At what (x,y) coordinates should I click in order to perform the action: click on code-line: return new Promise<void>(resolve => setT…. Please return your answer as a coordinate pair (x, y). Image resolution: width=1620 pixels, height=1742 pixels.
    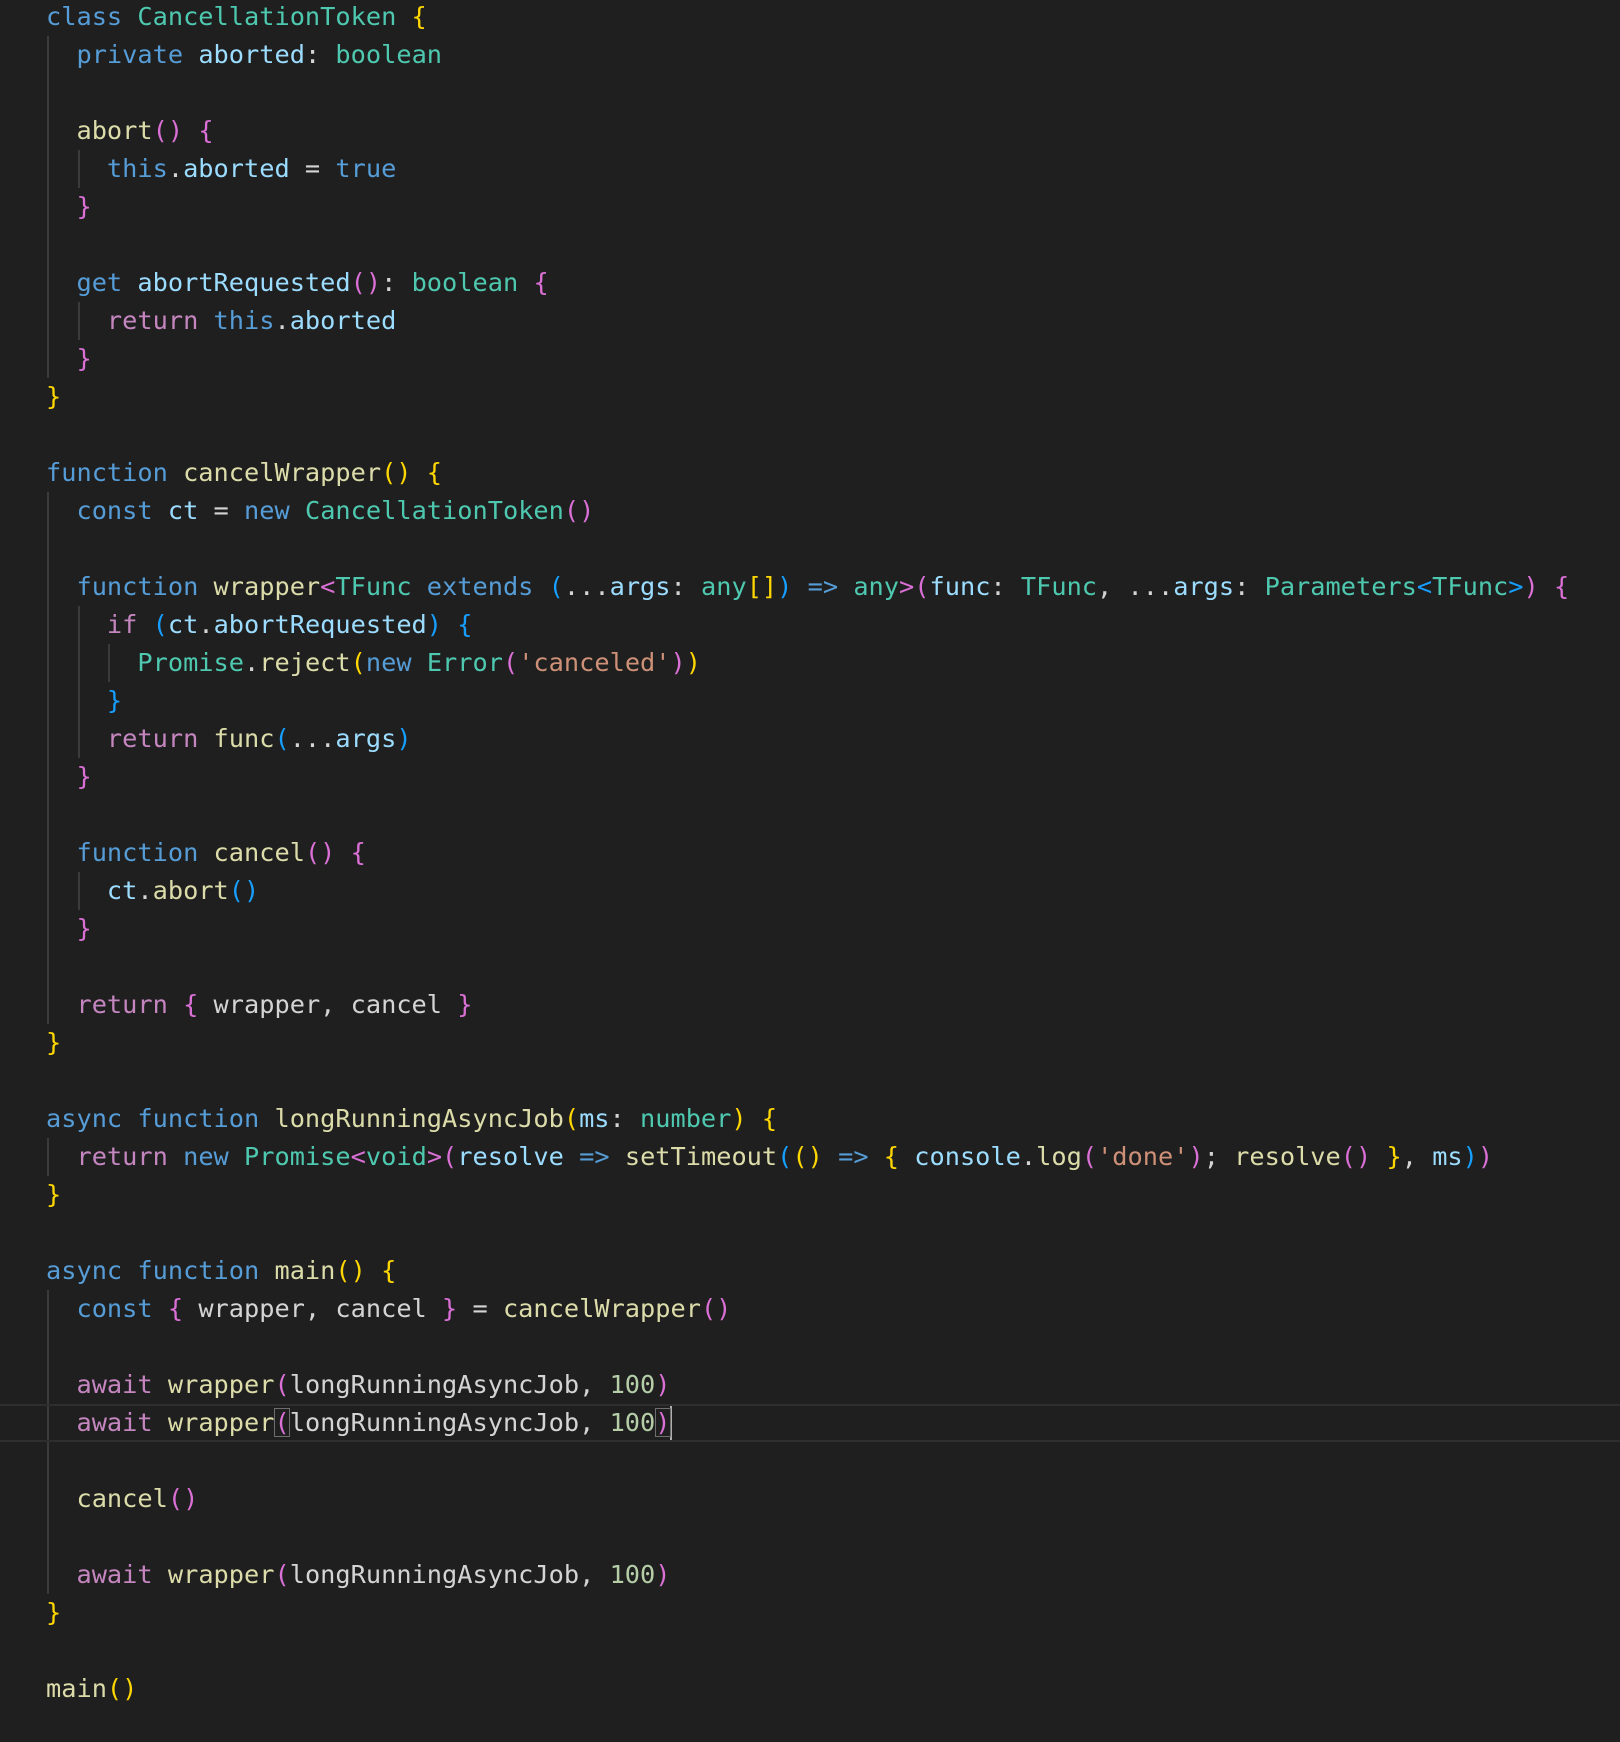
    Looking at the image, I should click on (810, 1157).